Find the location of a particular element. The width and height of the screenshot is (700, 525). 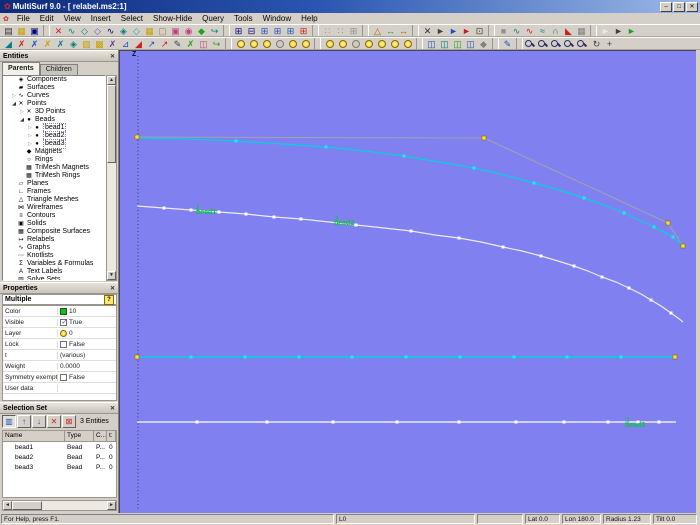

property-widget is located at coordinates (63, 377).